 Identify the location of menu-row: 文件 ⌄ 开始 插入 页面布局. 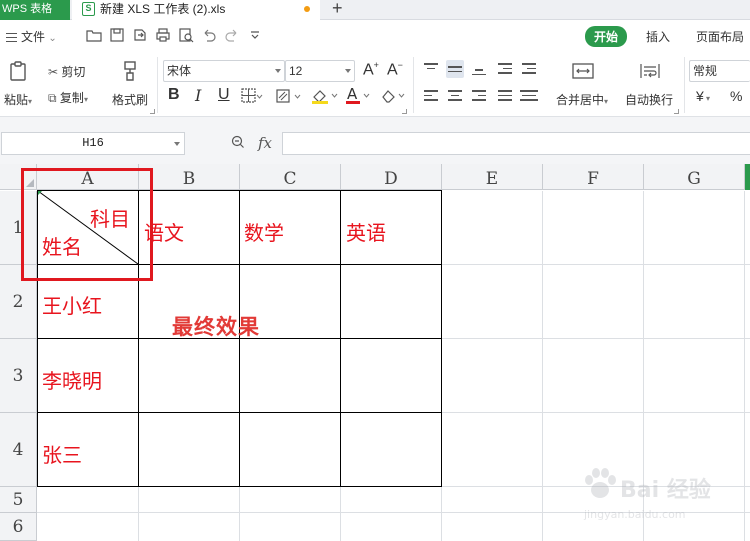
(375, 36).